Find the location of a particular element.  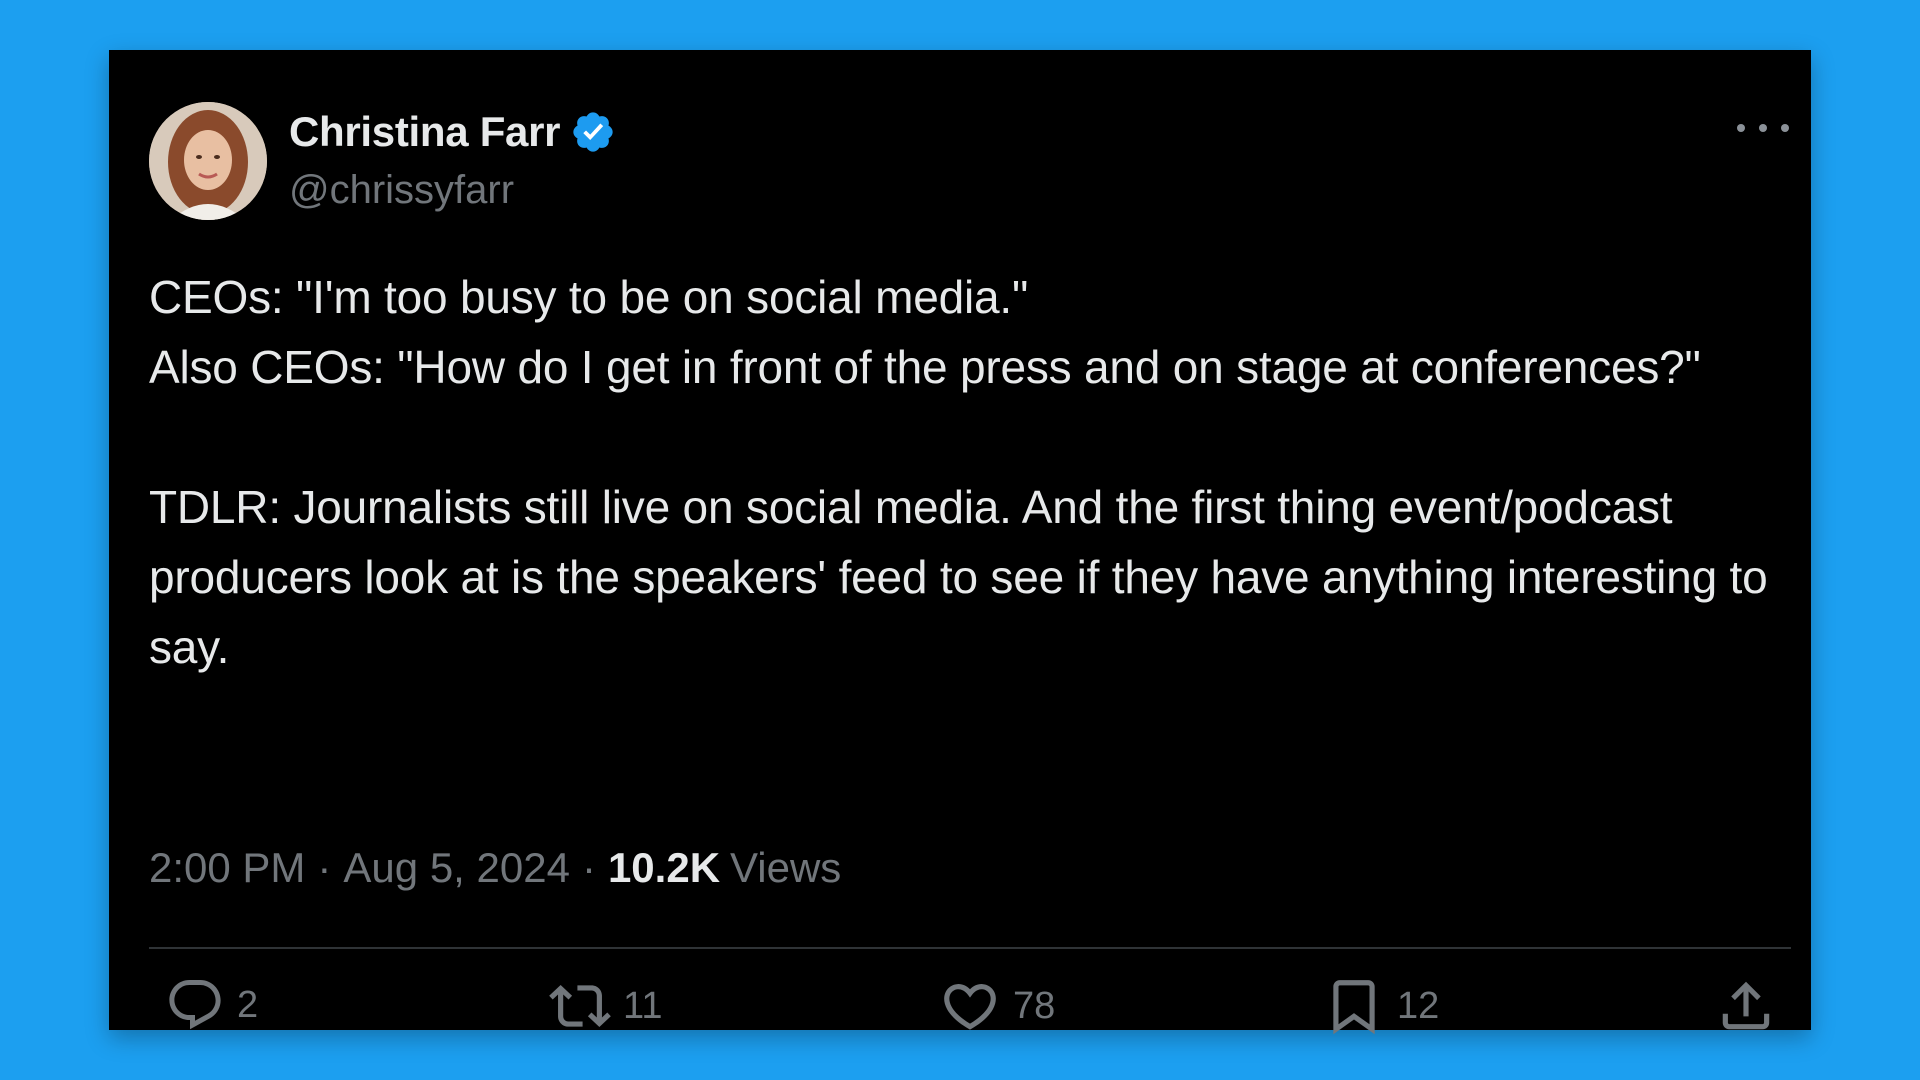

bookmark-icon is located at coordinates (1354, 1007).